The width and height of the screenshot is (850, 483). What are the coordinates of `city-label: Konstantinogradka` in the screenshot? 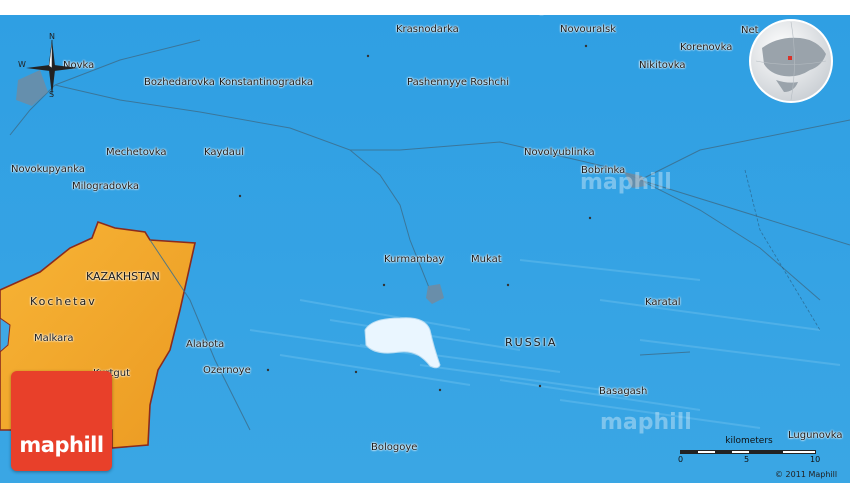 It's located at (266, 82).